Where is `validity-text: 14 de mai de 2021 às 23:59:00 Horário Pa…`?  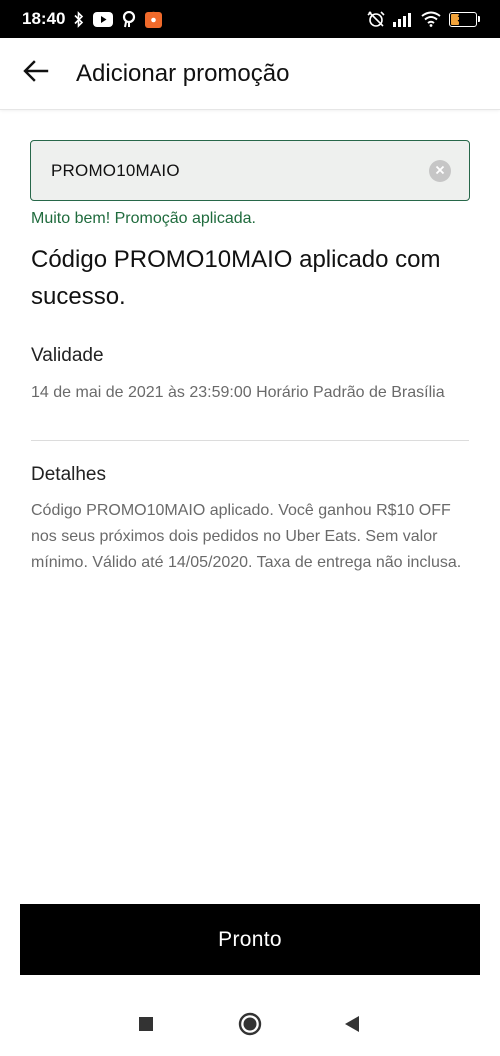 validity-text: 14 de mai de 2021 às 23:59:00 Horário Pa… is located at coordinates (238, 392).